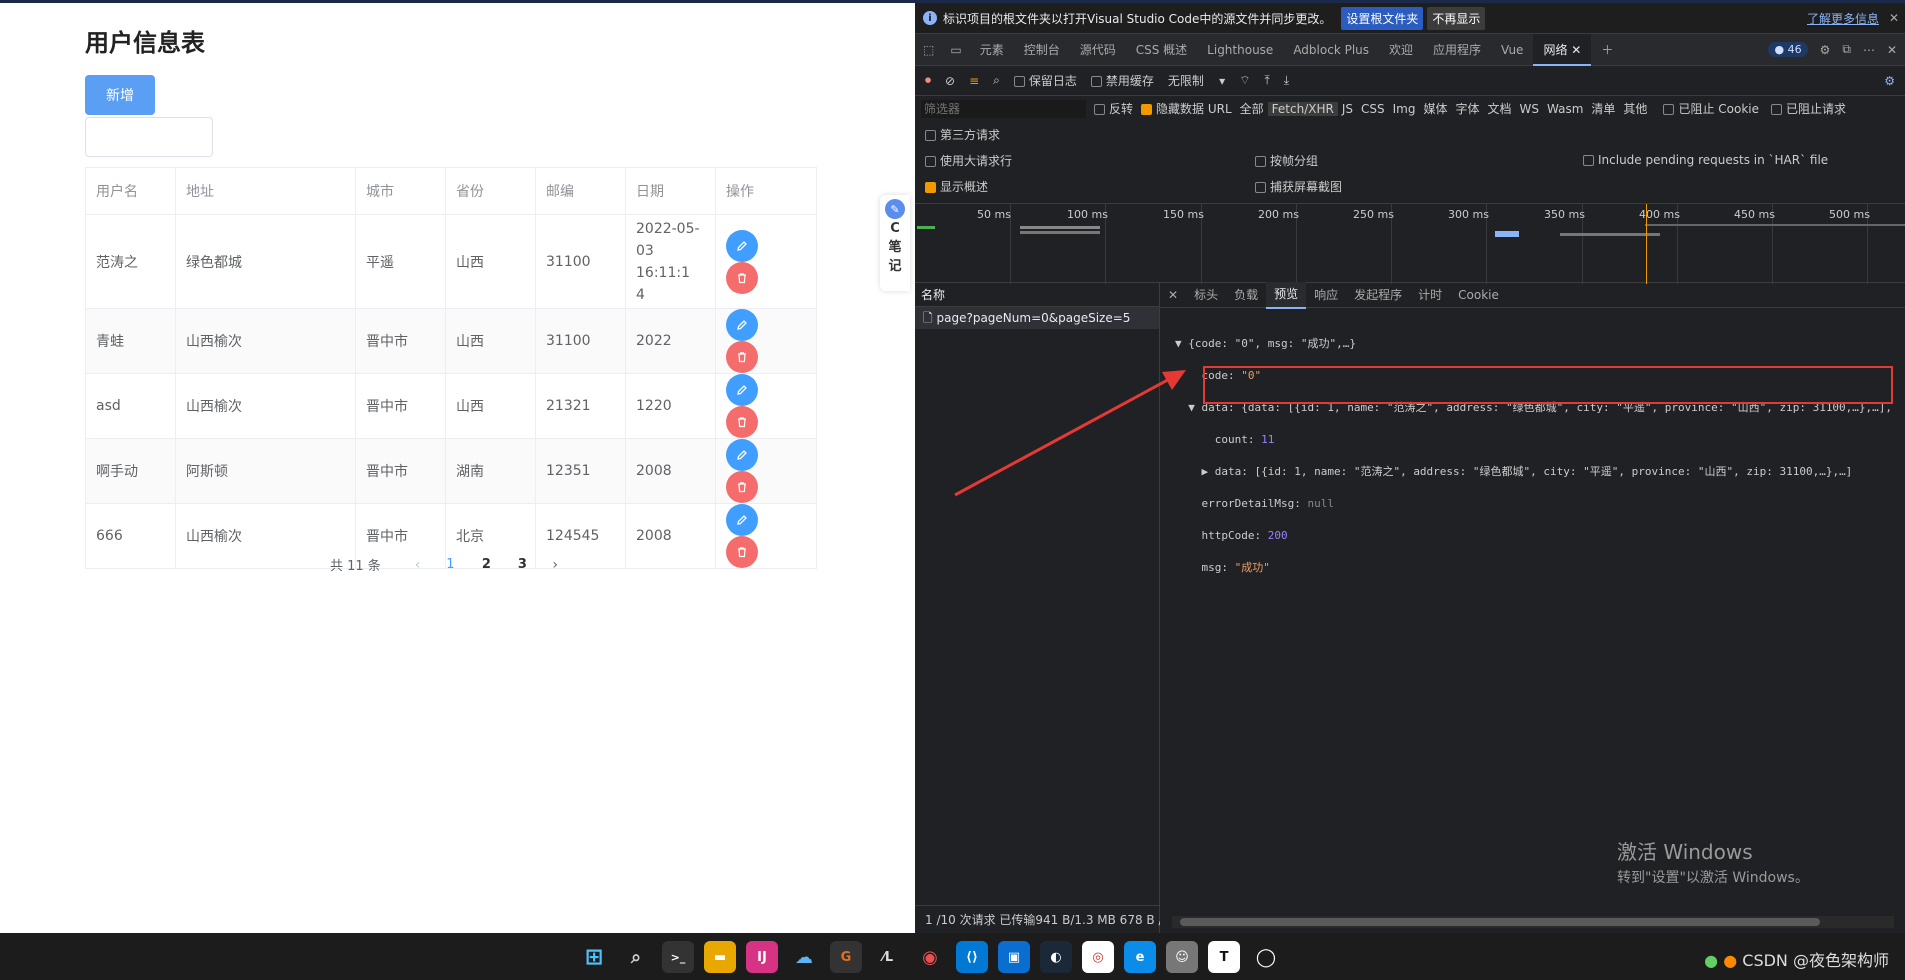 This screenshot has width=1905, height=980. I want to click on set-root-folder-button: 设置根文件夹, so click(1382, 18).